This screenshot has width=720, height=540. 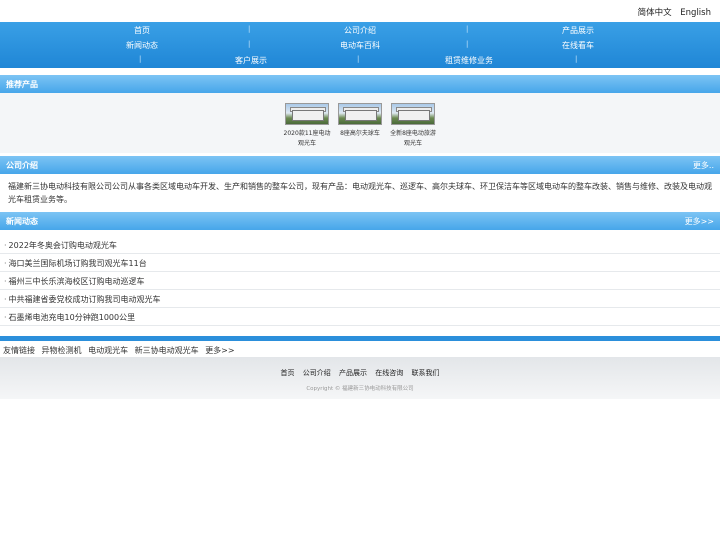 I want to click on news-item: · 石墨烯电池充电10分钟跑1000公里, so click(x=69, y=317).